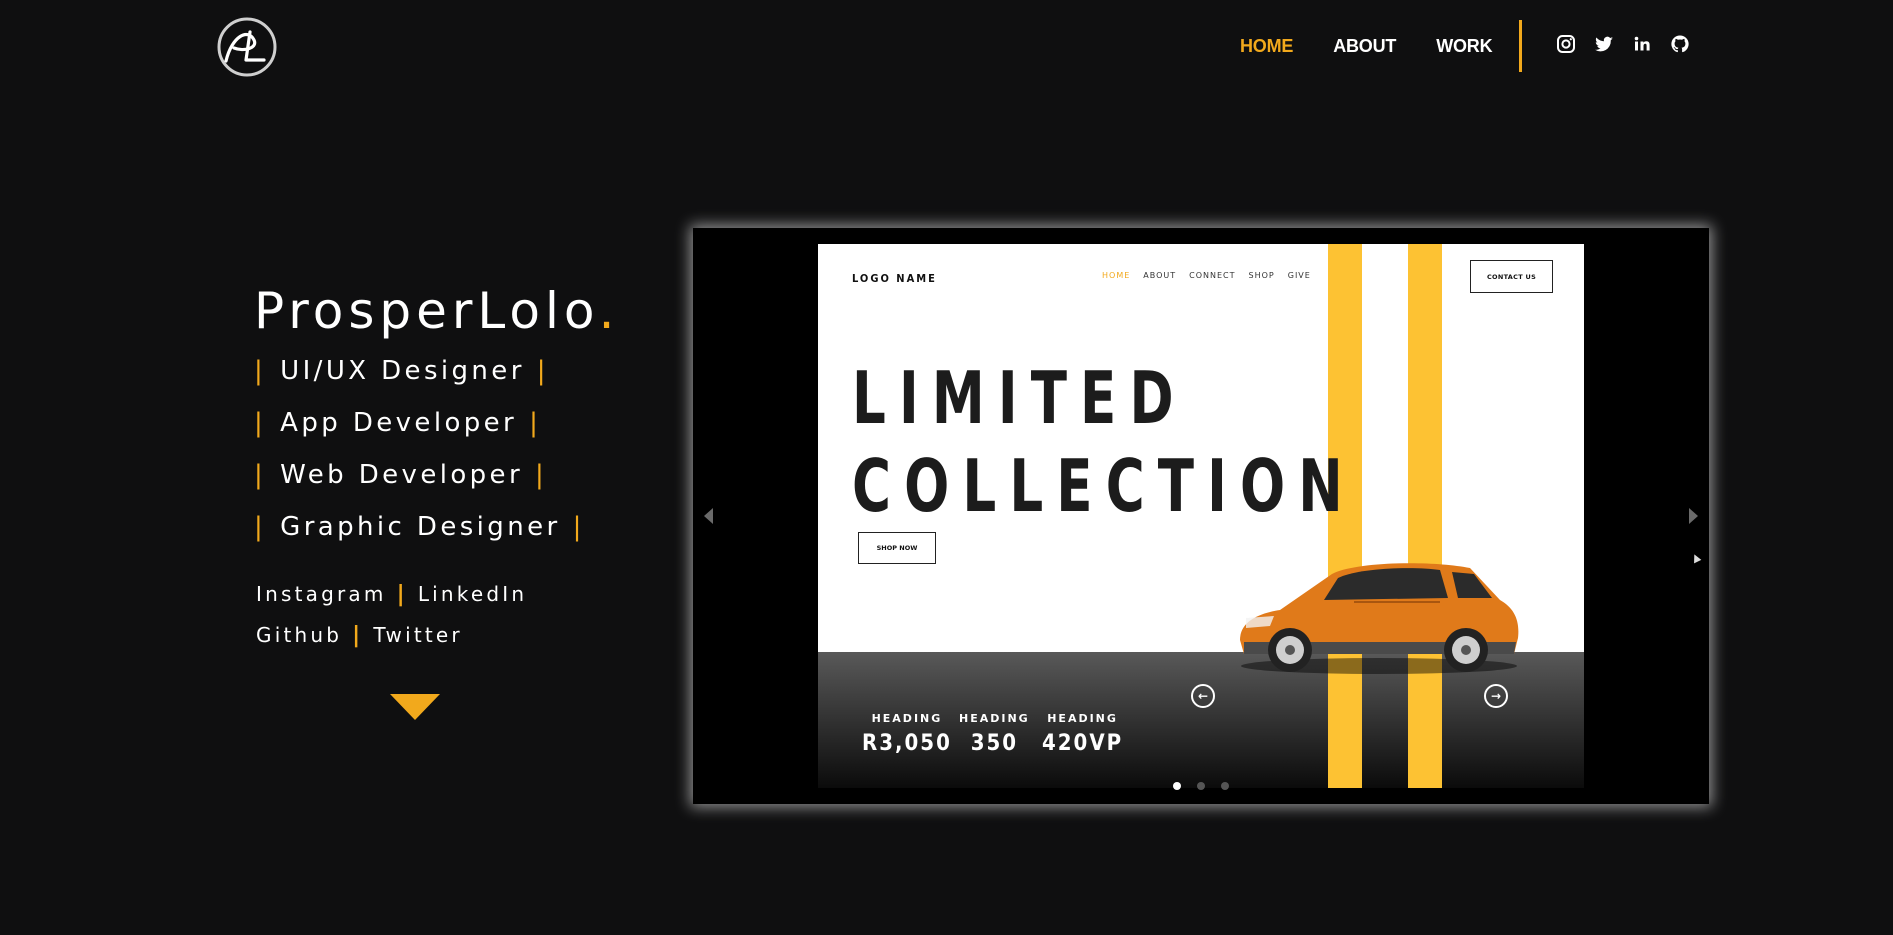 This screenshot has height=935, width=1893. What do you see at coordinates (1299, 275) in the screenshot?
I see `slide-nav-item: GIVE` at bounding box center [1299, 275].